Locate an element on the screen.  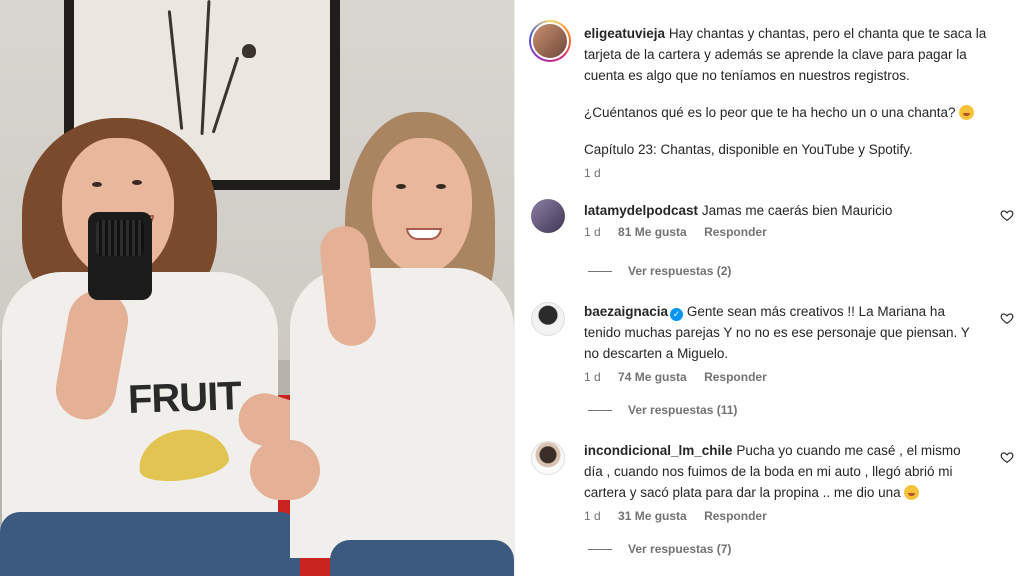
comment-likes: 31 Me gusta is located at coordinates (652, 516).